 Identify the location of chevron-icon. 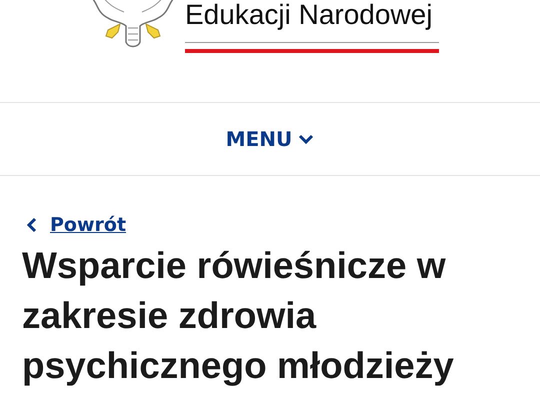
(306, 139).